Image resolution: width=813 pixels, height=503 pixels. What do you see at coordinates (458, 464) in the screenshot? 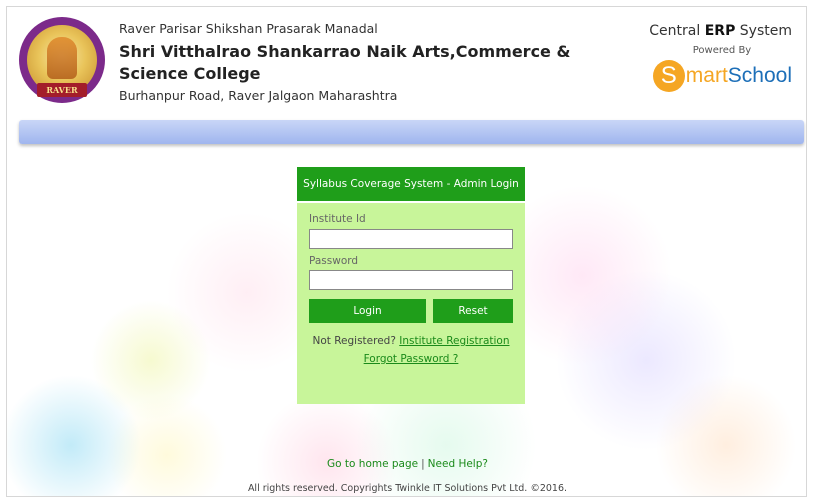
I see `need-help-link: Need Help?` at bounding box center [458, 464].